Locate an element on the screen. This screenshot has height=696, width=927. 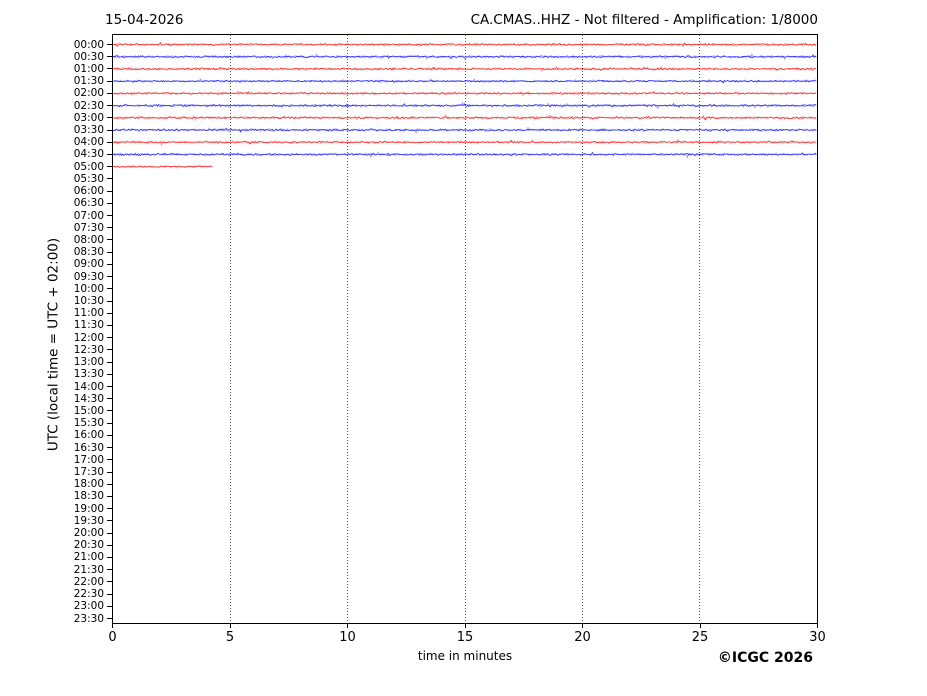
y-tick-label: 21:00 is located at coordinates (88, 557).